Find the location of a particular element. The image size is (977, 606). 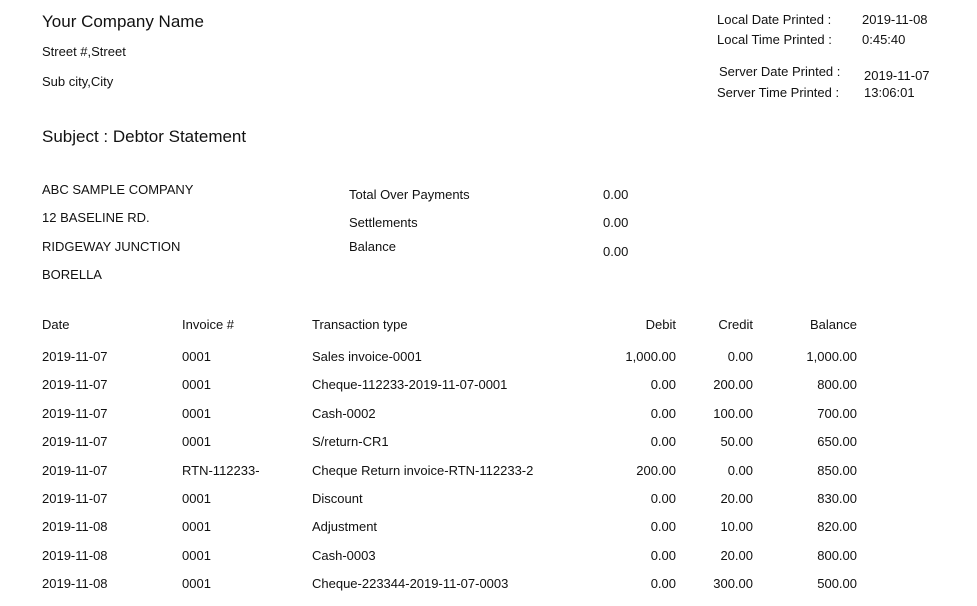

local-date-label: Local Date Printed : is located at coordinates (774, 19).